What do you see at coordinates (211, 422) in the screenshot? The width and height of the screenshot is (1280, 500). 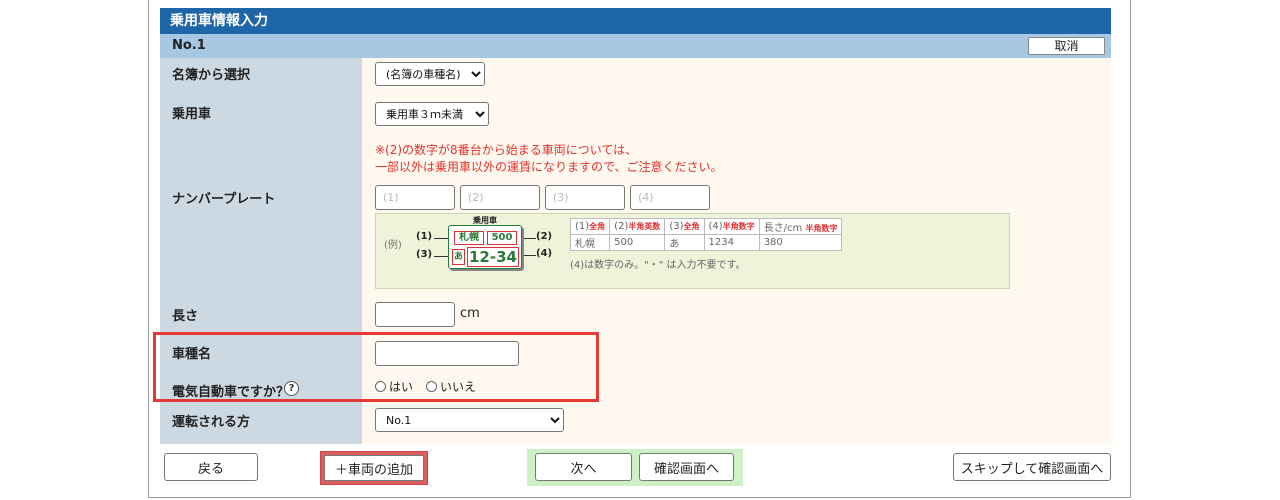 I see `driver-label: 運転される方` at bounding box center [211, 422].